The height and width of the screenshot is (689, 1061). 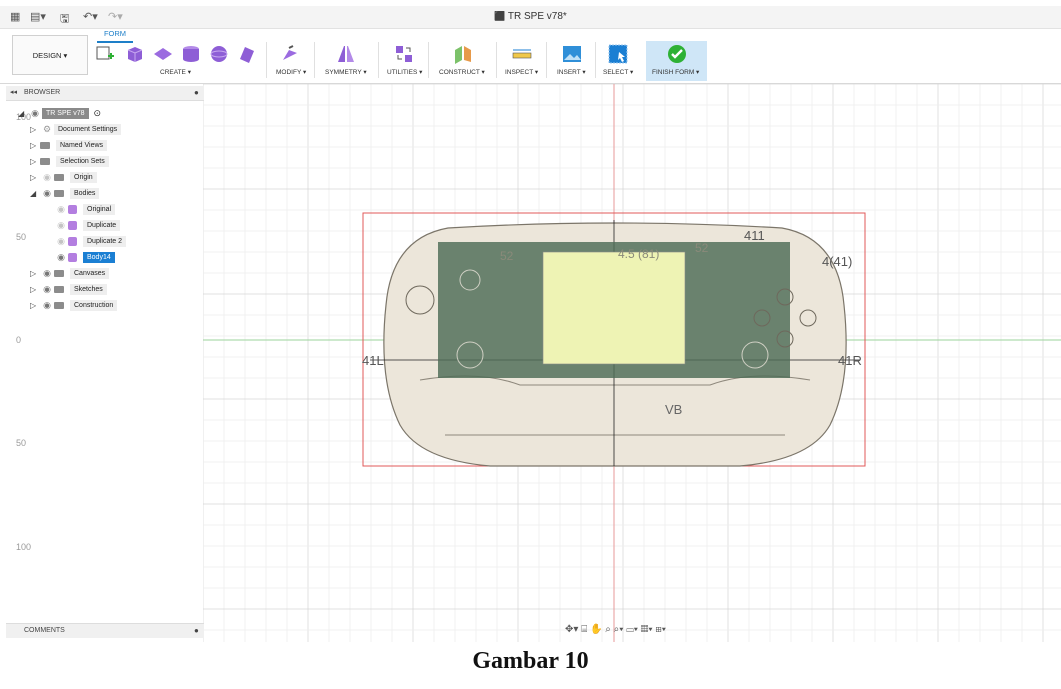 I want to click on sketch-dim: VB, so click(x=673, y=409).